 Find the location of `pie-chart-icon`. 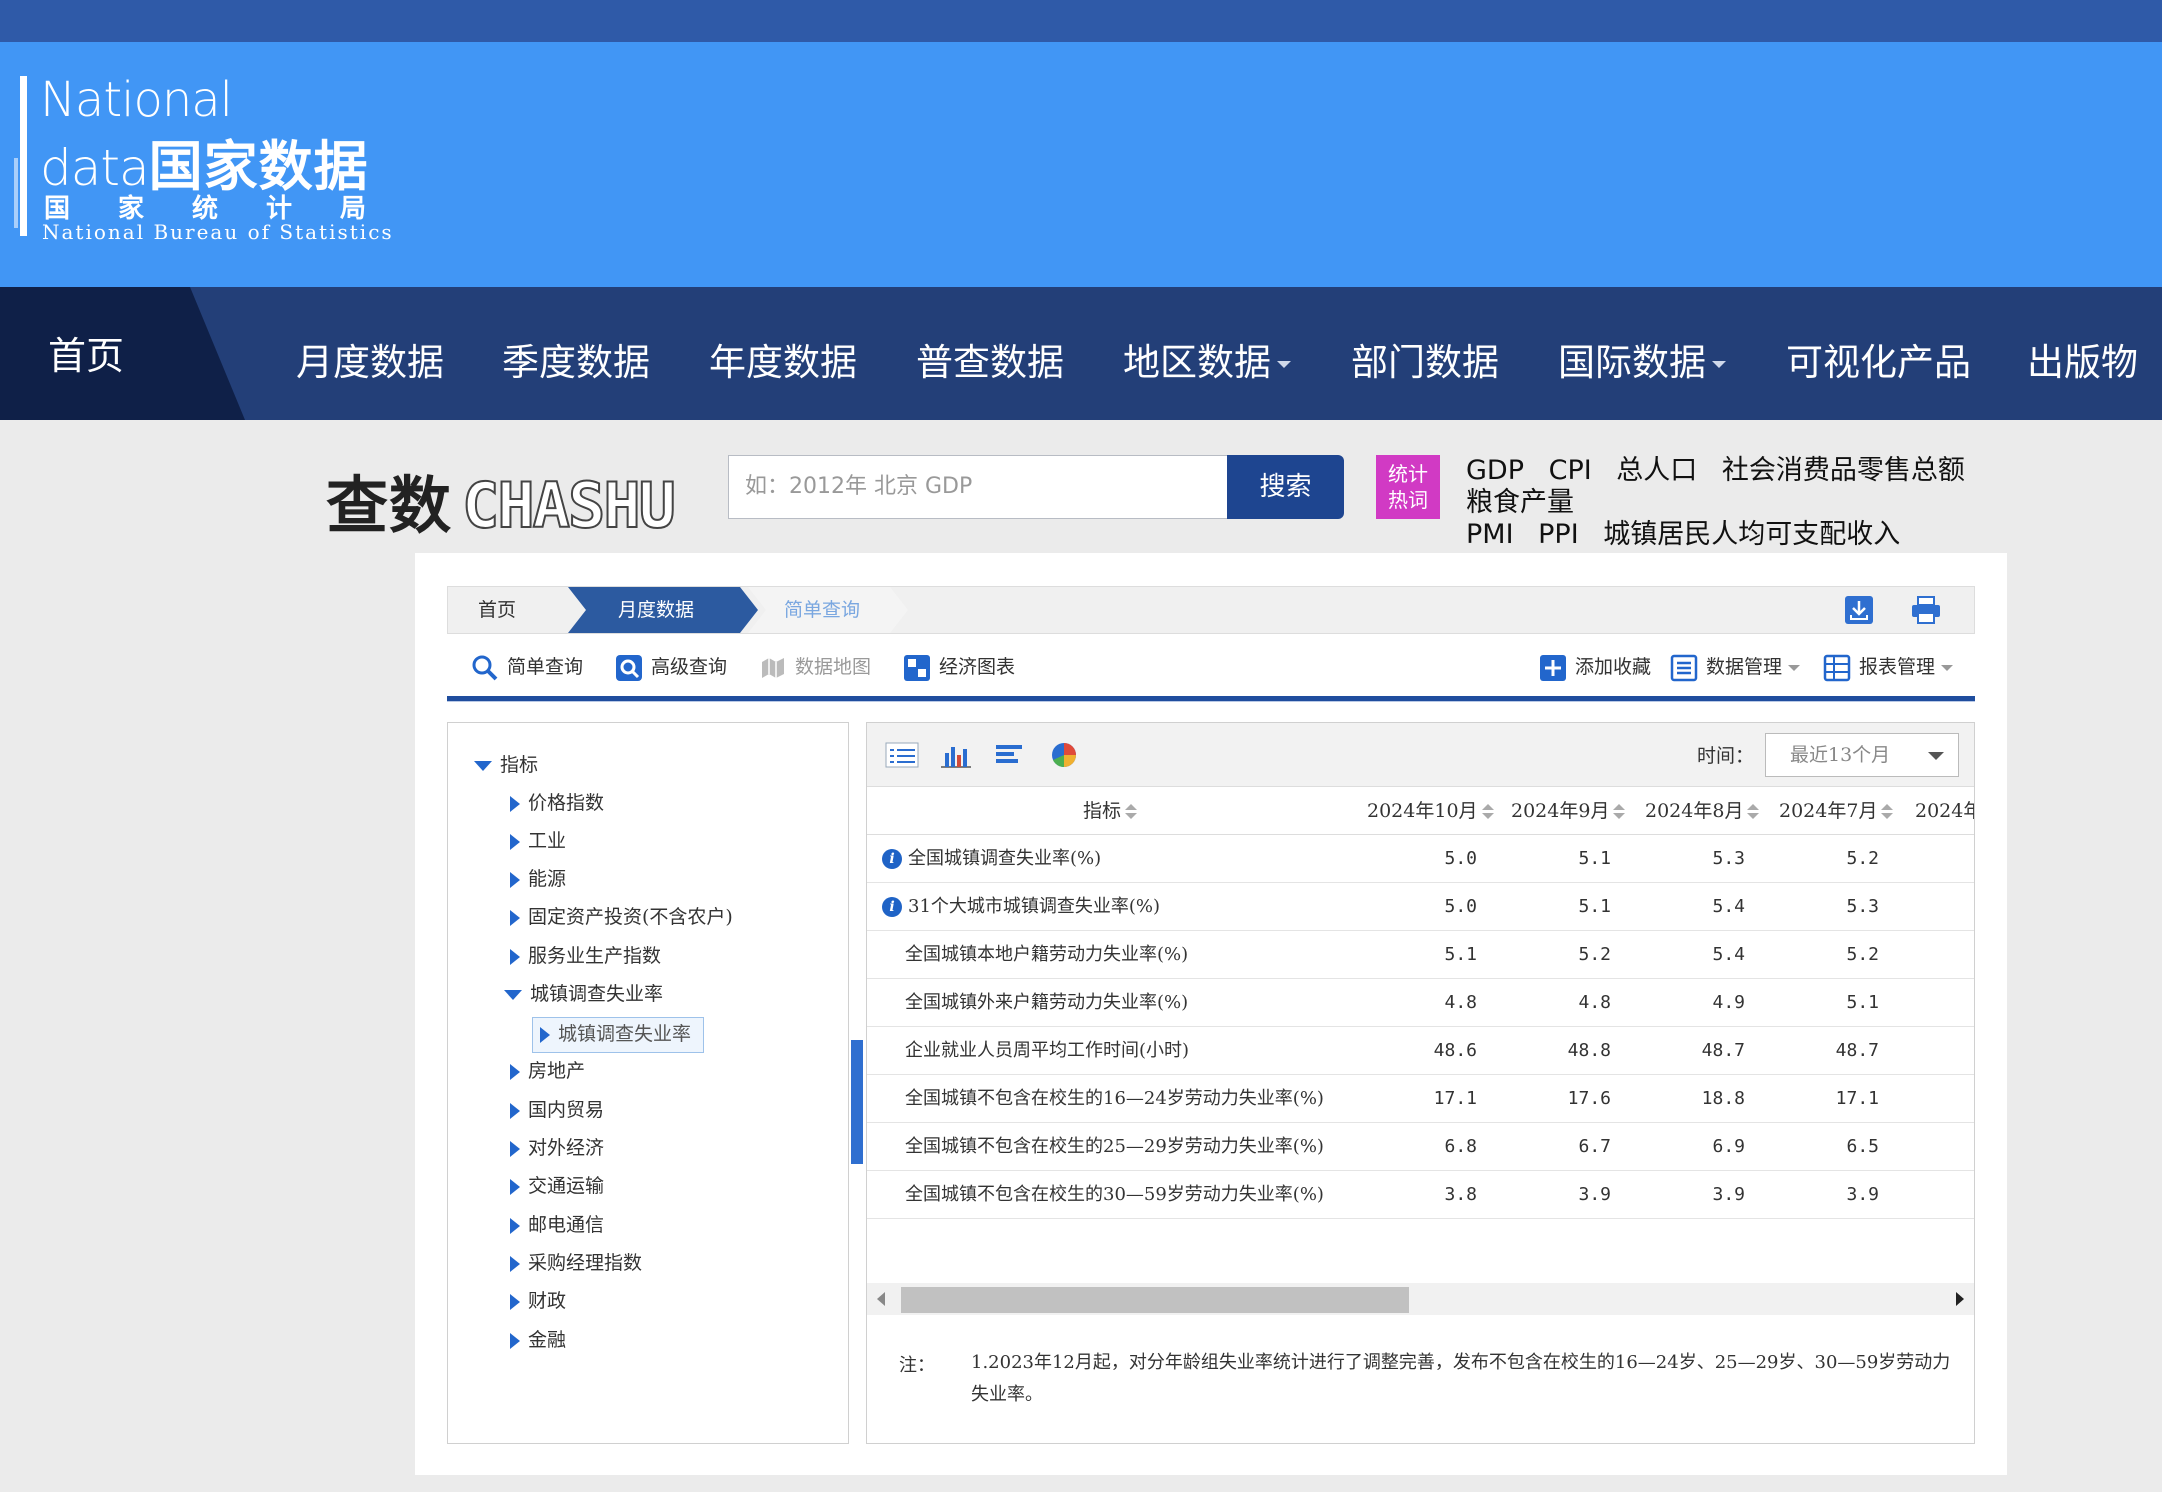

pie-chart-icon is located at coordinates (1064, 755).